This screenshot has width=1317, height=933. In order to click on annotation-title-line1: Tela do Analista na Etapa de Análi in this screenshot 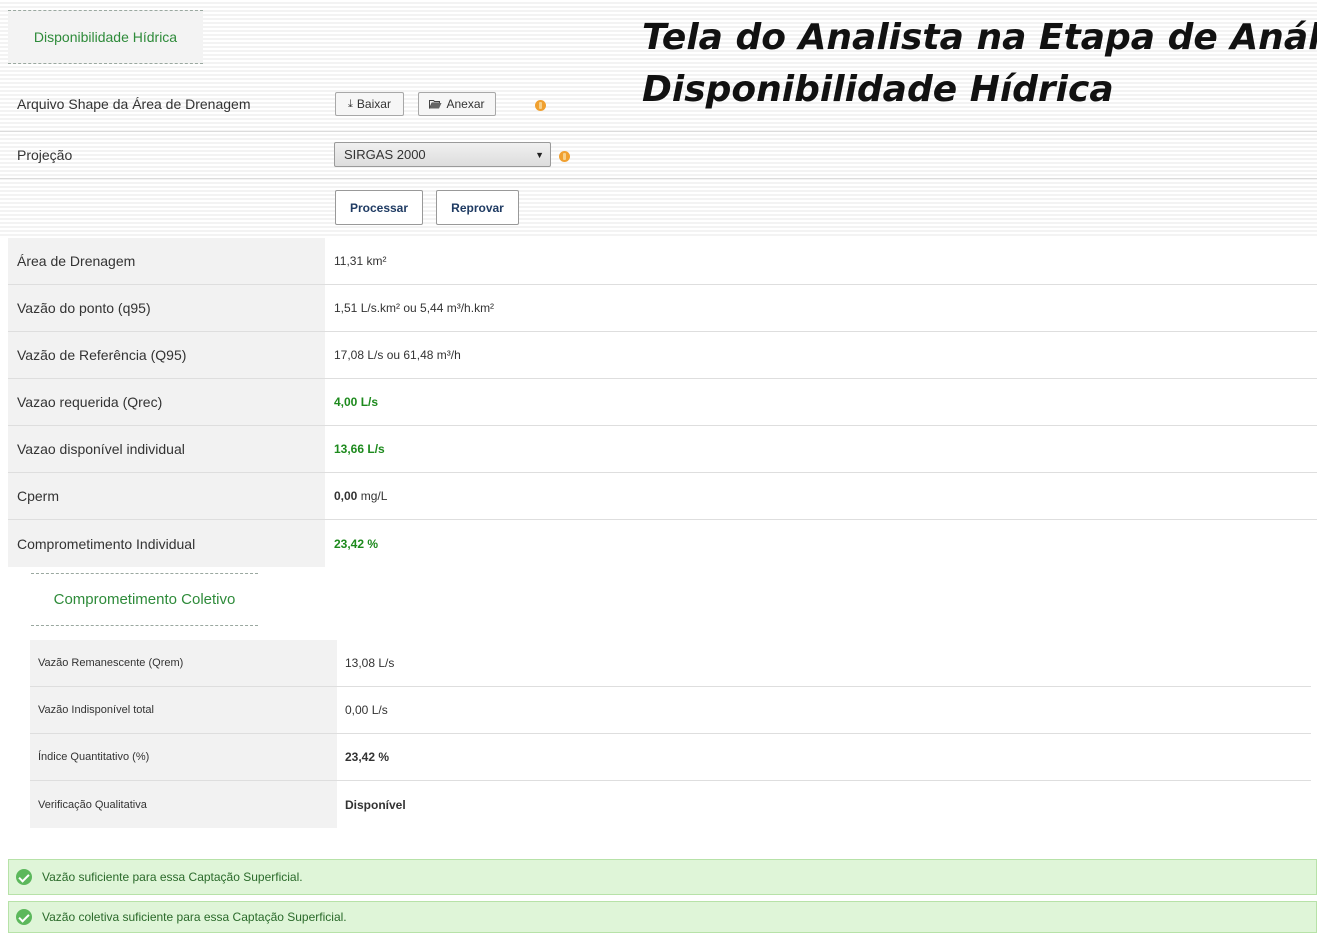, I will do `click(979, 37)`.